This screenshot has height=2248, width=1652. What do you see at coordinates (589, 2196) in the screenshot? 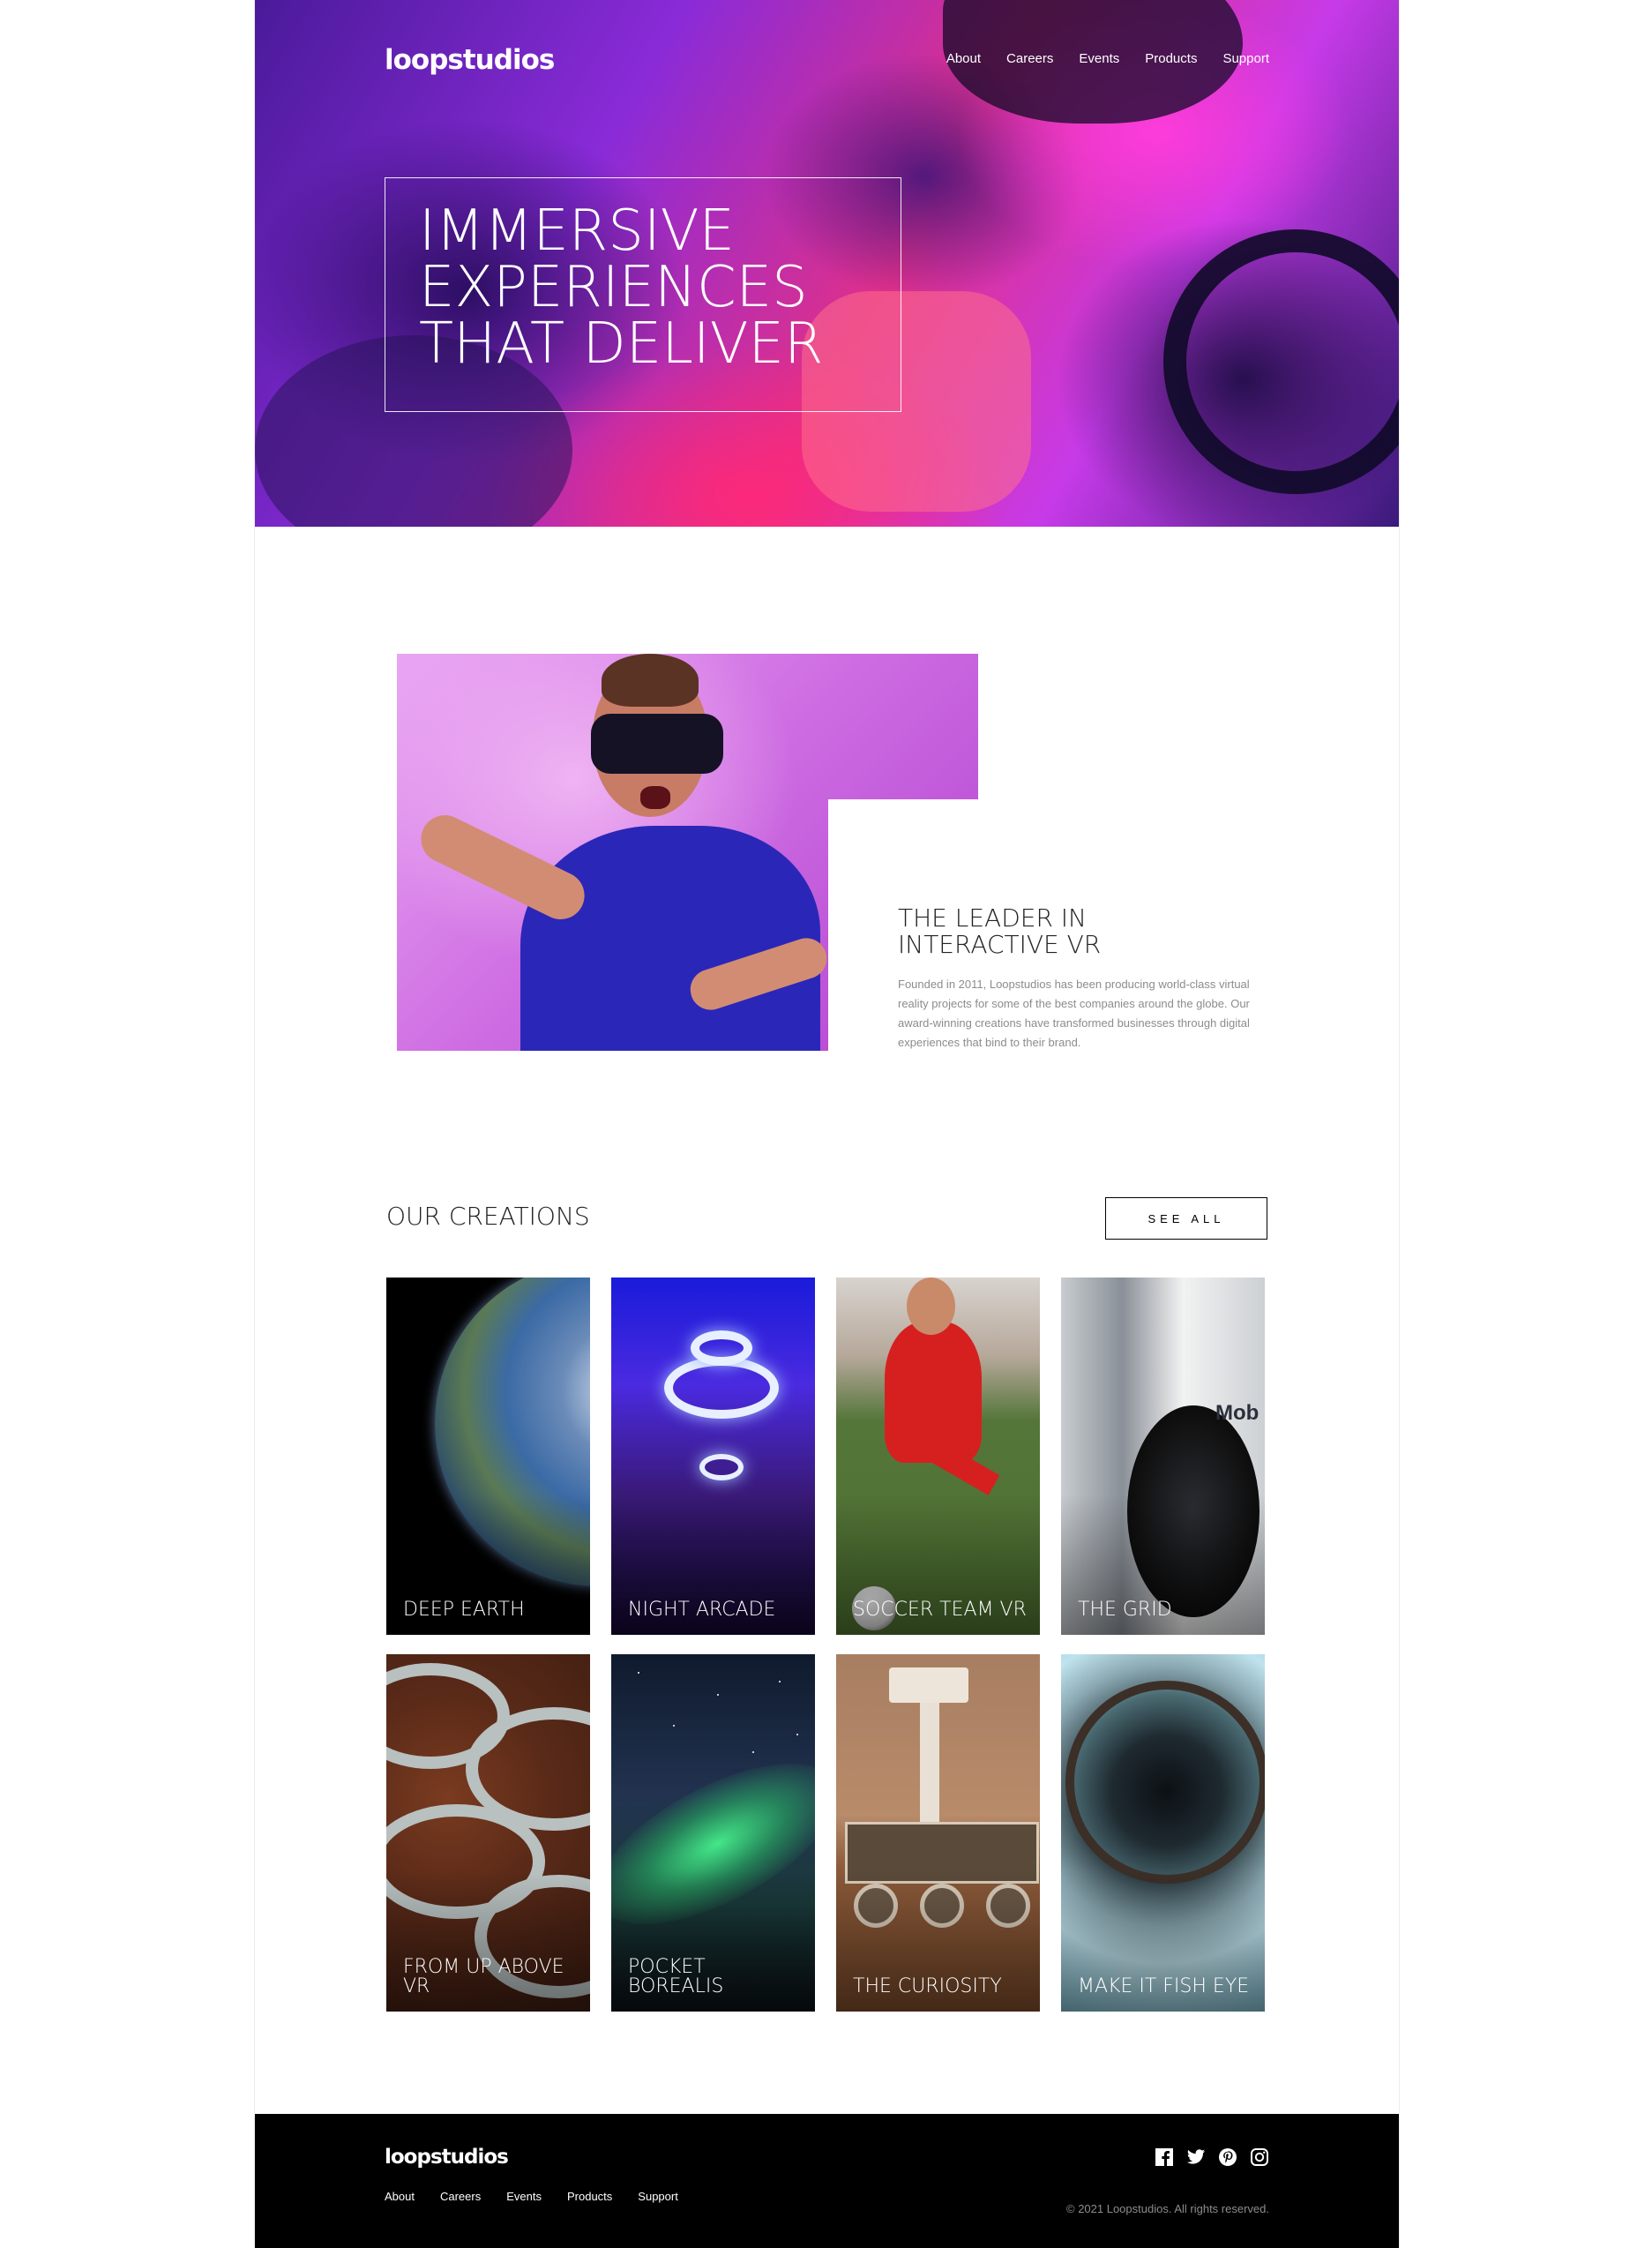
I see `footer-nav-products: Products` at bounding box center [589, 2196].